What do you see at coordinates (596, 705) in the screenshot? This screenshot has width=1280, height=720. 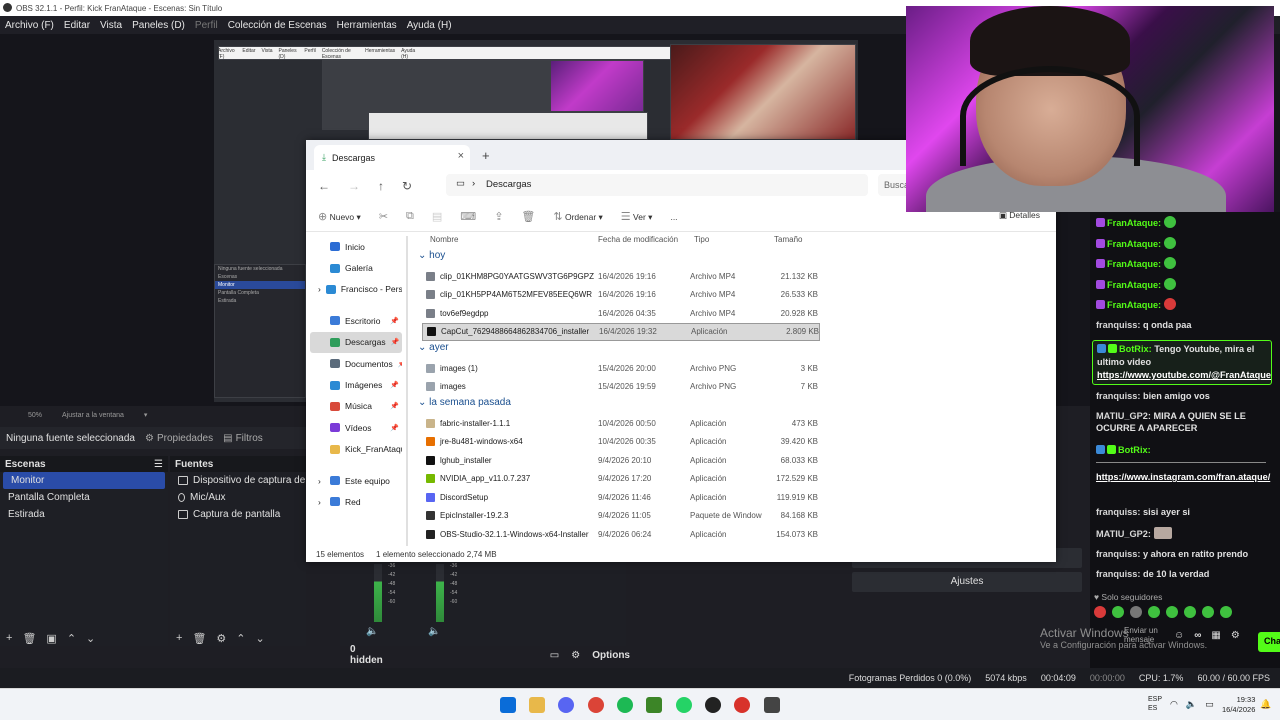 I see `chrome-icon` at bounding box center [596, 705].